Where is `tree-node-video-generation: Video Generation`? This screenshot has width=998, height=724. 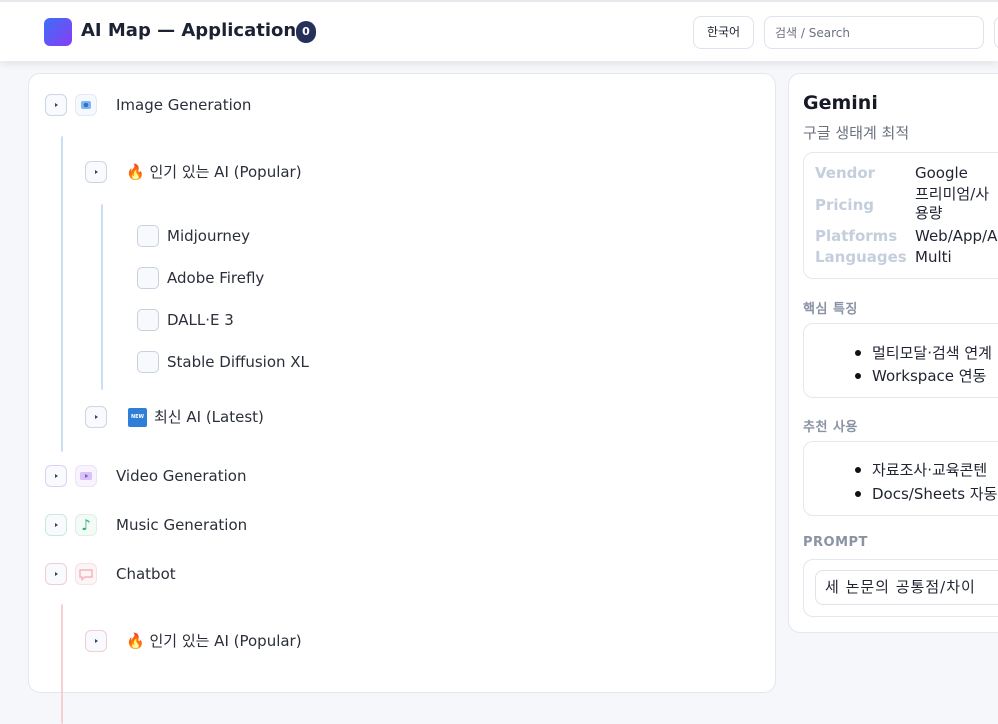 tree-node-video-generation: Video Generation is located at coordinates (165, 476).